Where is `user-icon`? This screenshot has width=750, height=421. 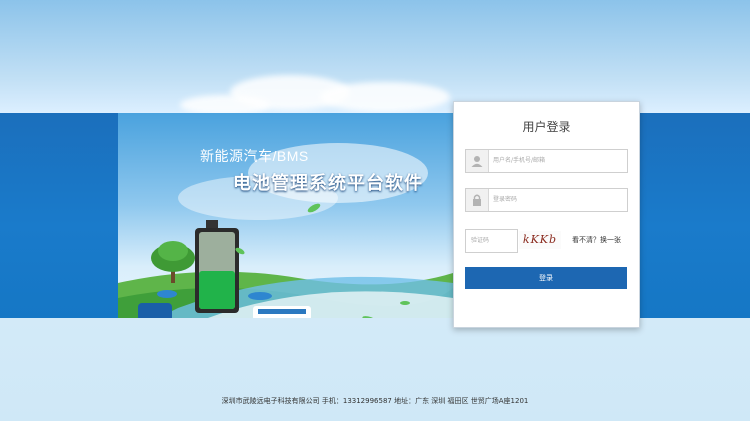
user-icon is located at coordinates (477, 161).